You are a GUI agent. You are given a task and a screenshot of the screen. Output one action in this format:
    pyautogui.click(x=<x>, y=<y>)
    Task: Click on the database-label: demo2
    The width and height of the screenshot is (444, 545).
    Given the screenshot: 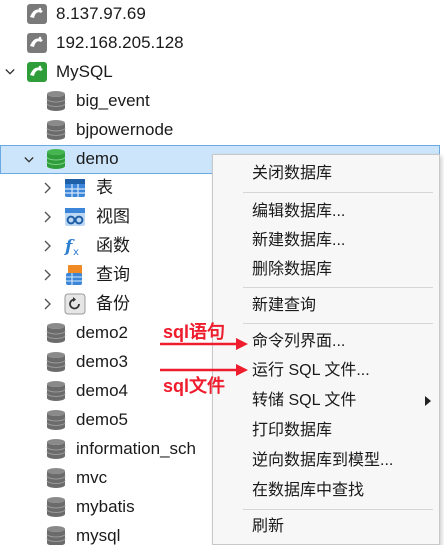 What is the action you would take?
    pyautogui.click(x=102, y=332)
    